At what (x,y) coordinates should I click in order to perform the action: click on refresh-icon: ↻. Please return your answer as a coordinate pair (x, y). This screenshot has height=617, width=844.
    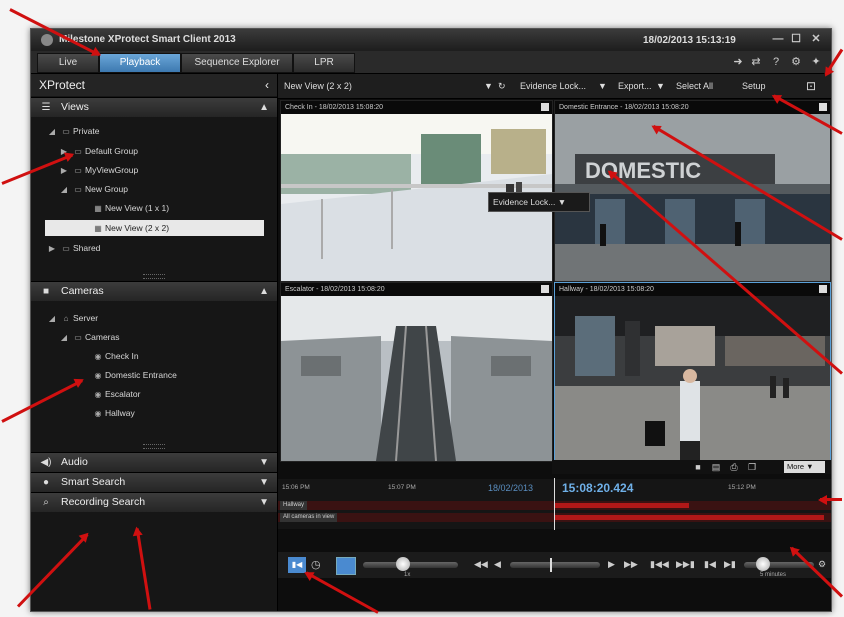
    Looking at the image, I should click on (502, 86).